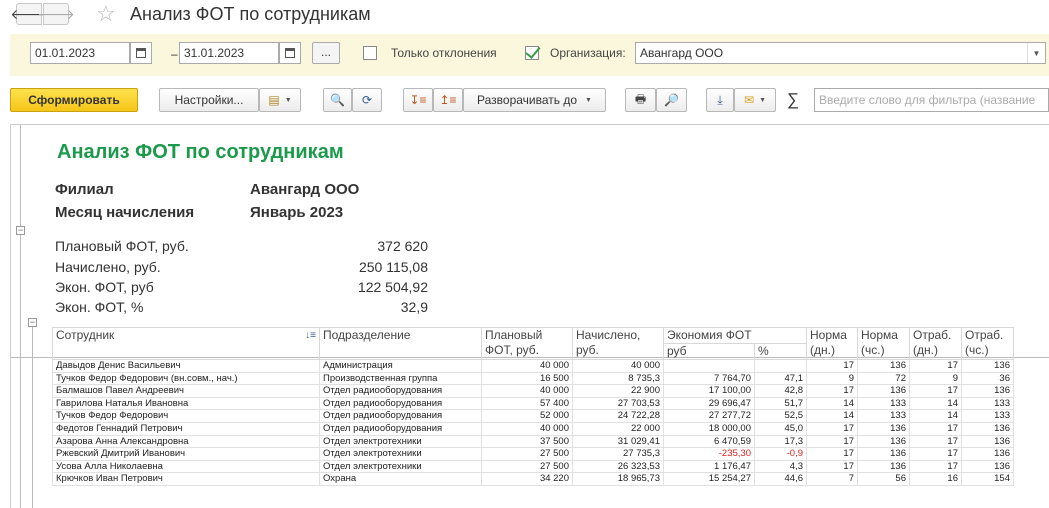 The width and height of the screenshot is (1049, 508). Describe the element at coordinates (780, 366) in the screenshot. I see `cell-economy-pct` at that location.